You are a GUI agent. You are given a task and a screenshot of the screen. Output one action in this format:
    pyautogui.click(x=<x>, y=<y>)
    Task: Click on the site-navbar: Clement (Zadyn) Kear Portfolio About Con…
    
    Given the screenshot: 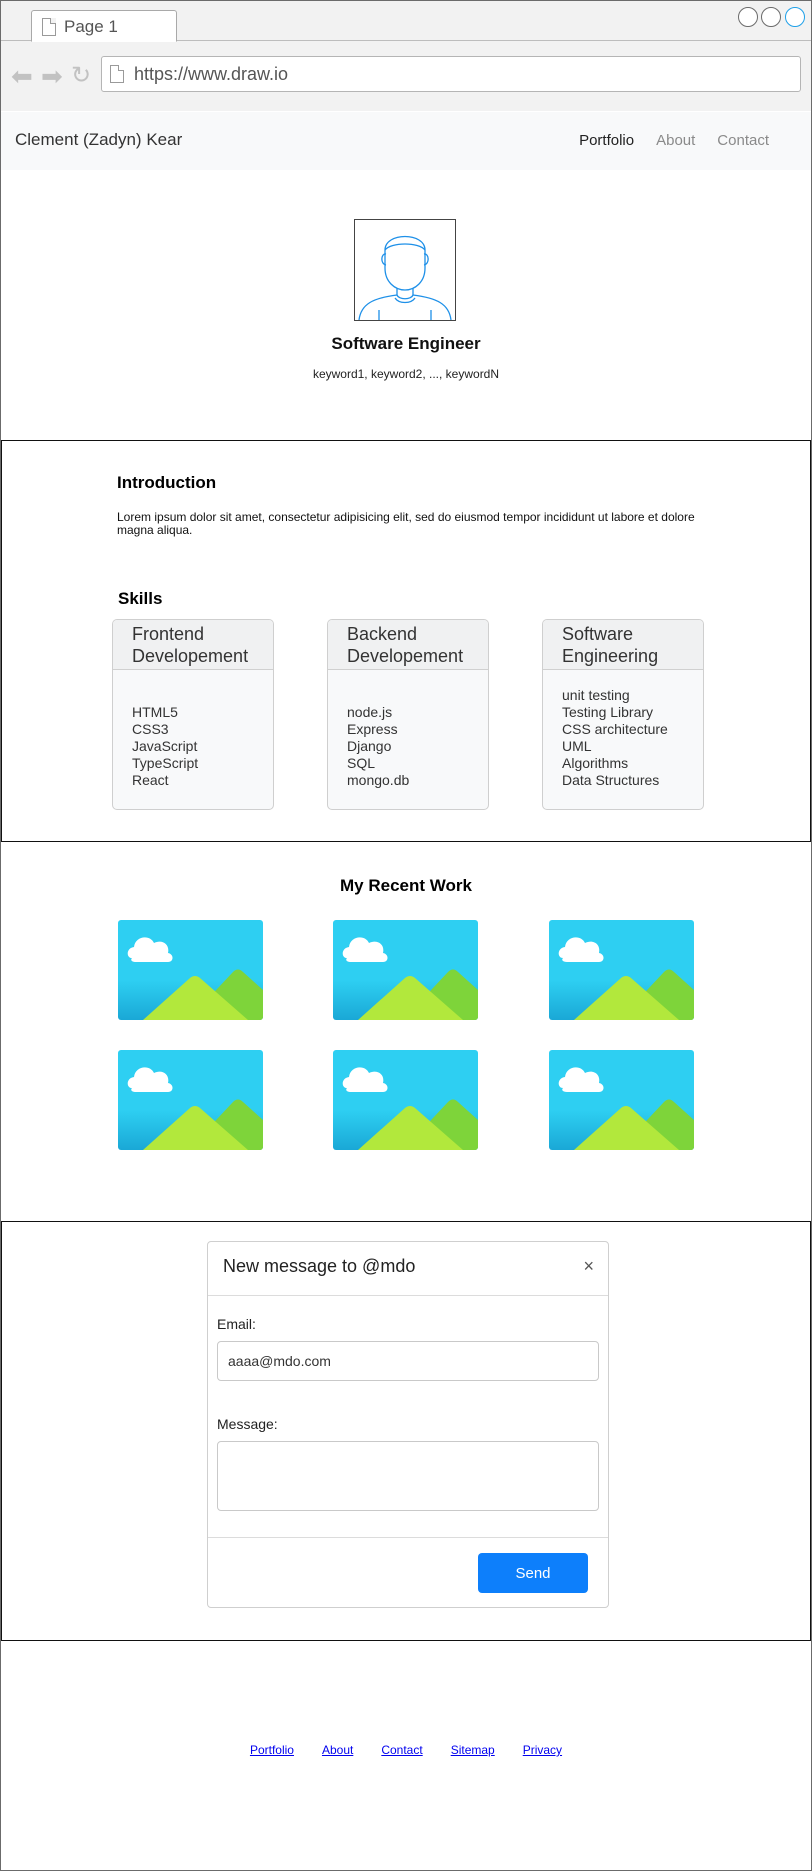 What is the action you would take?
    pyautogui.click(x=406, y=141)
    